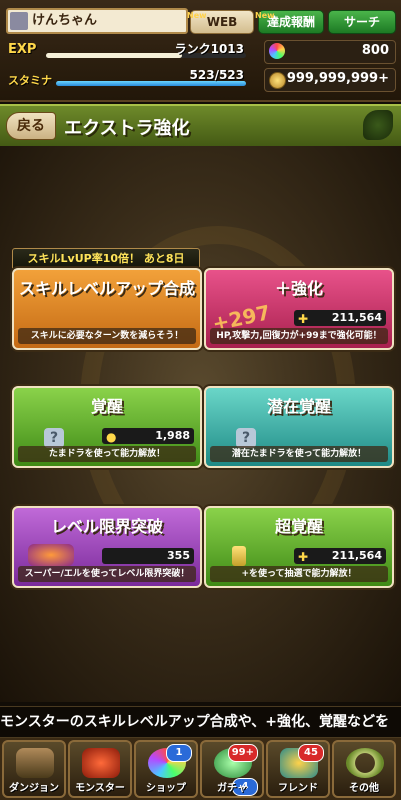 The width and height of the screenshot is (401, 800). What do you see at coordinates (232, 788) in the screenshot?
I see `nav-label: ガチャ` at bounding box center [232, 788].